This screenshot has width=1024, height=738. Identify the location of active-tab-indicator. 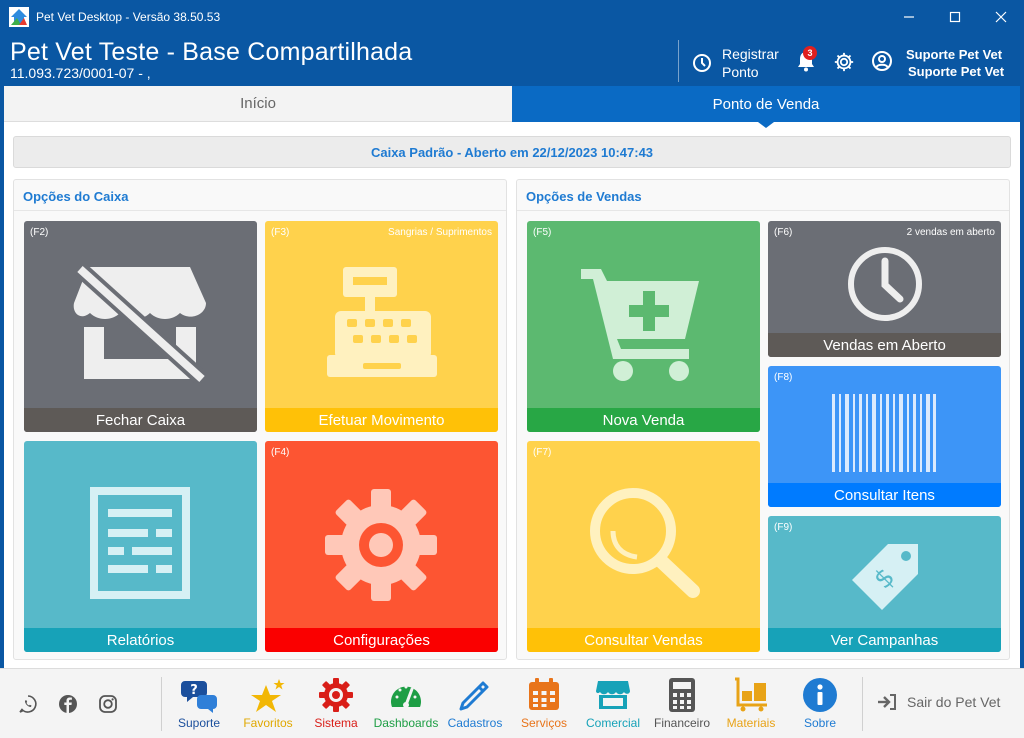
(766, 125).